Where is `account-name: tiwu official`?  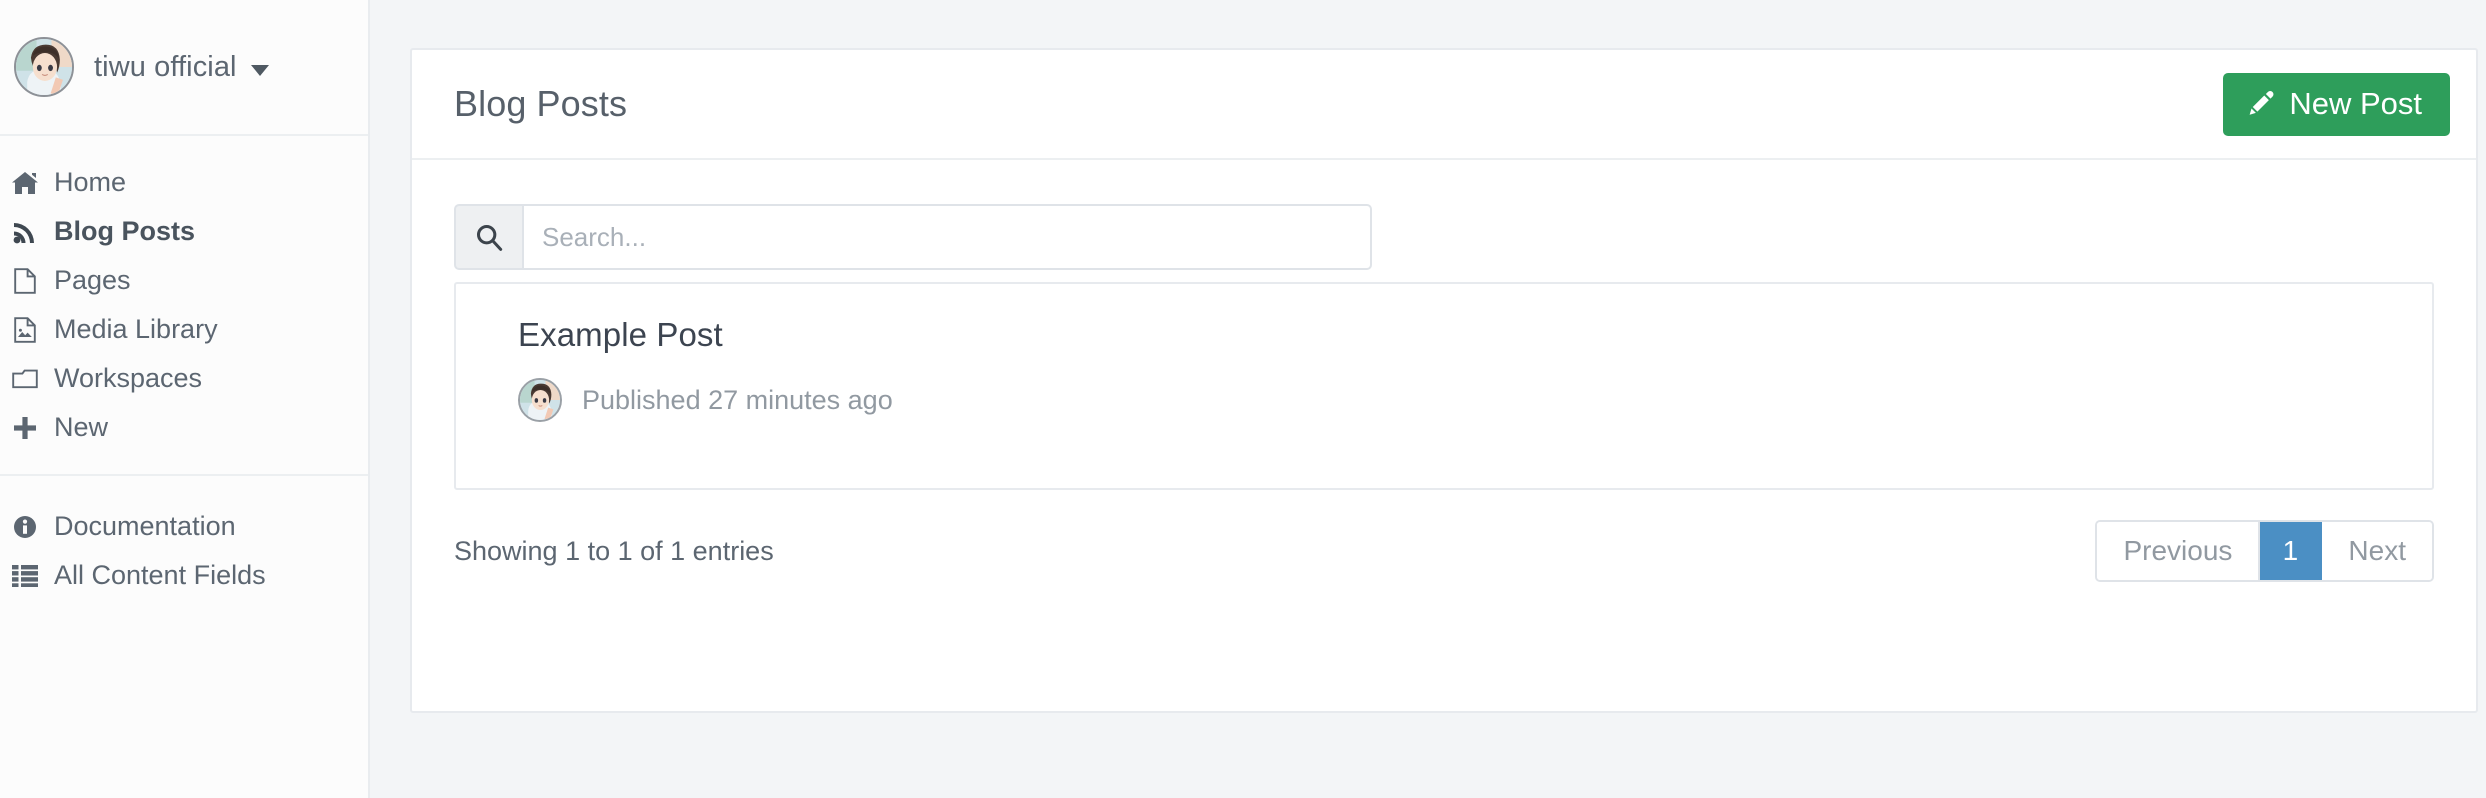
account-name: tiwu official is located at coordinates (165, 66).